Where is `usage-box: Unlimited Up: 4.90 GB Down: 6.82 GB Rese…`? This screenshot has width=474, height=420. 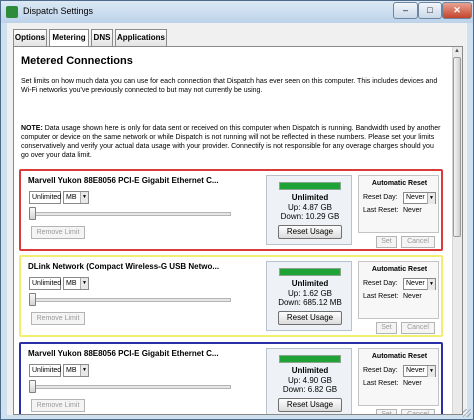 usage-box: Unlimited Up: 4.90 GB Down: 6.82 GB Rese… is located at coordinates (309, 381).